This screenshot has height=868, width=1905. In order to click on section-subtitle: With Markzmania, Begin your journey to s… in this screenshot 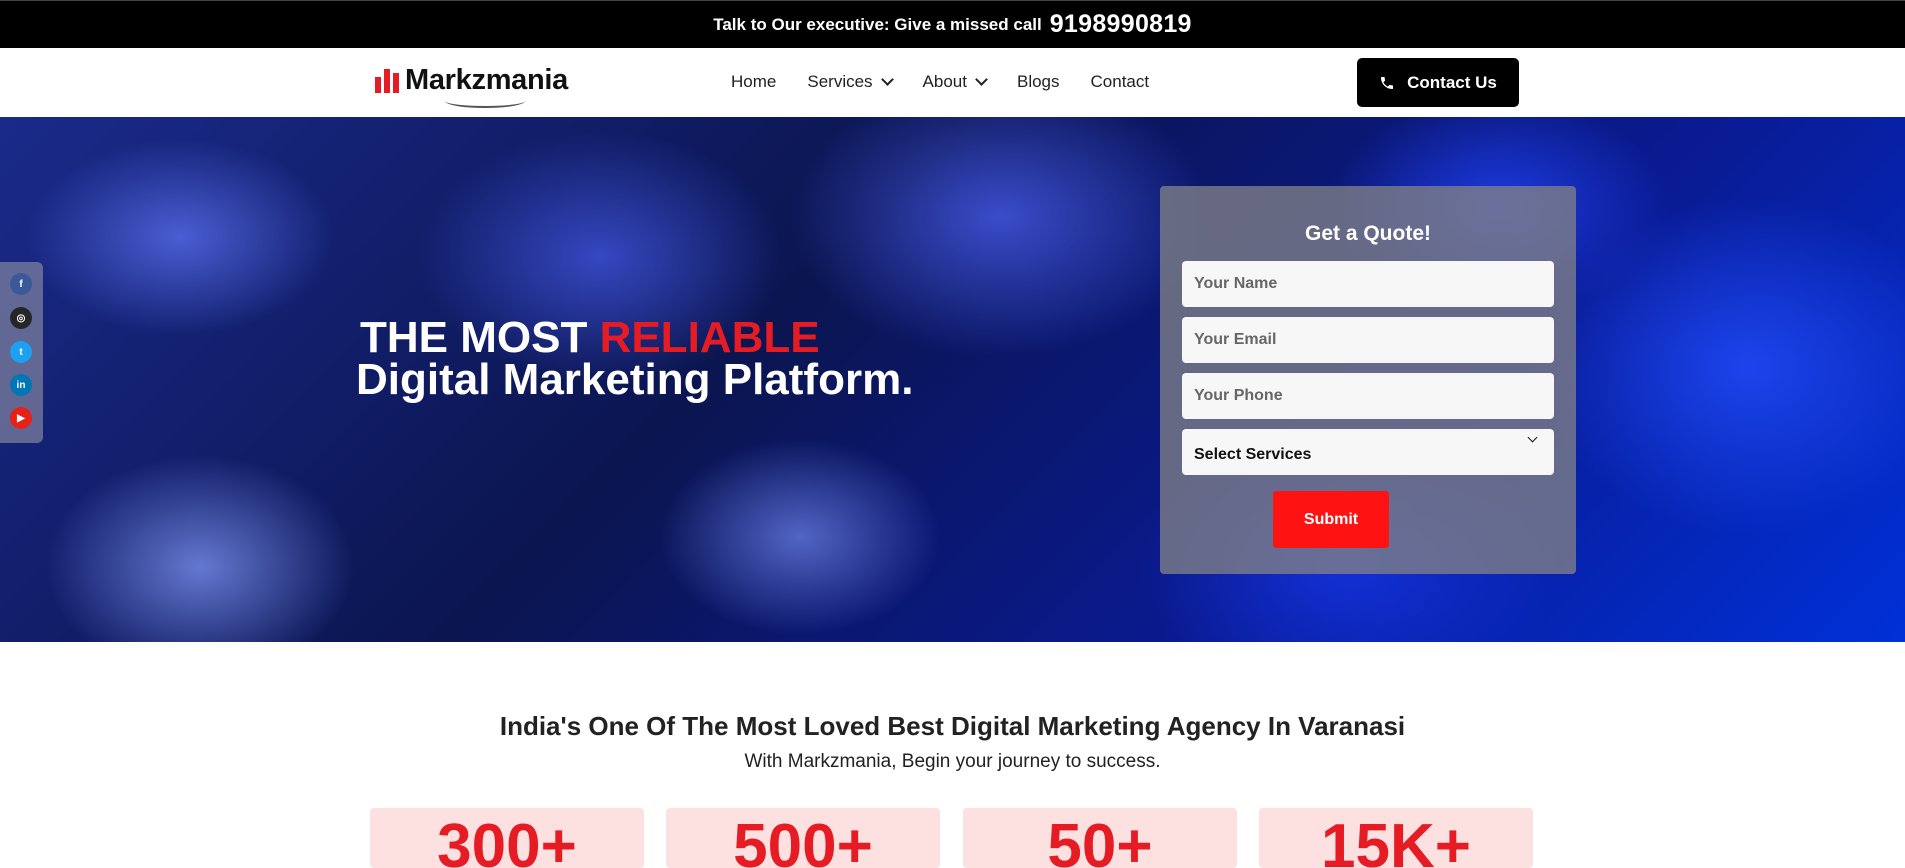, I will do `click(952, 761)`.